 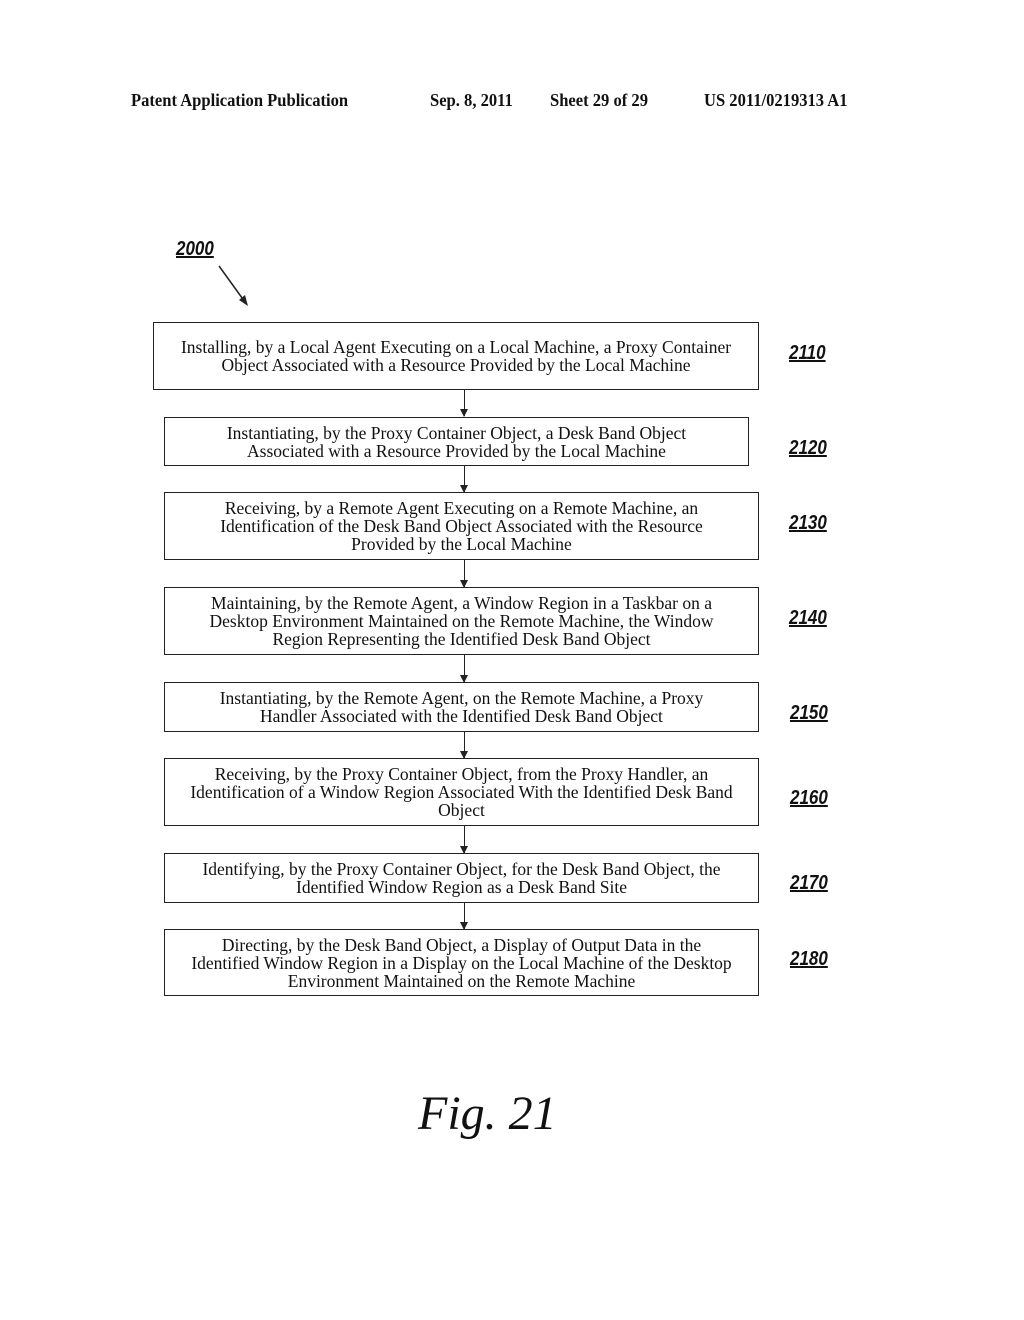 I want to click on sheet-number: Sheet 29 of 29, so click(x=599, y=100).